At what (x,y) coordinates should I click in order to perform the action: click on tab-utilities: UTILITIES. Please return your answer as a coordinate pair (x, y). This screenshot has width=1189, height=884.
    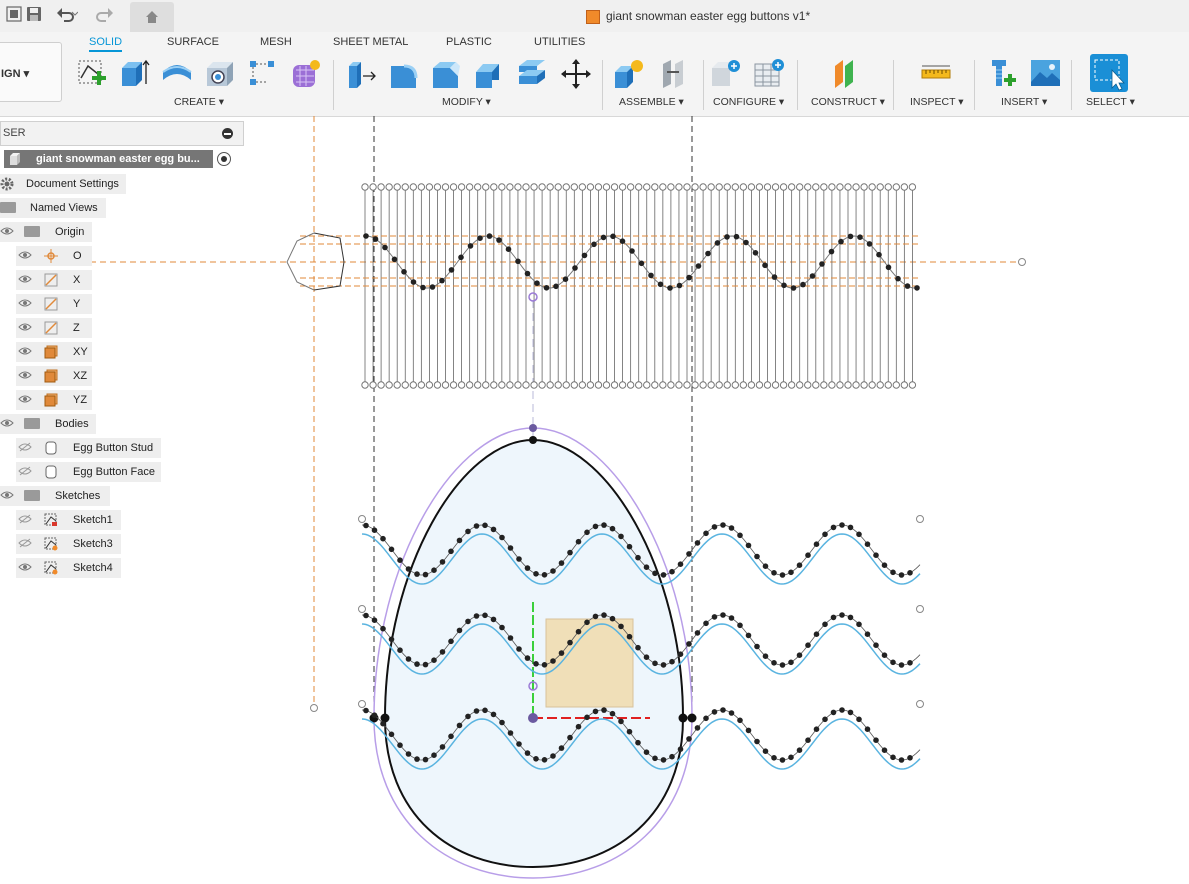
    Looking at the image, I should click on (559, 42).